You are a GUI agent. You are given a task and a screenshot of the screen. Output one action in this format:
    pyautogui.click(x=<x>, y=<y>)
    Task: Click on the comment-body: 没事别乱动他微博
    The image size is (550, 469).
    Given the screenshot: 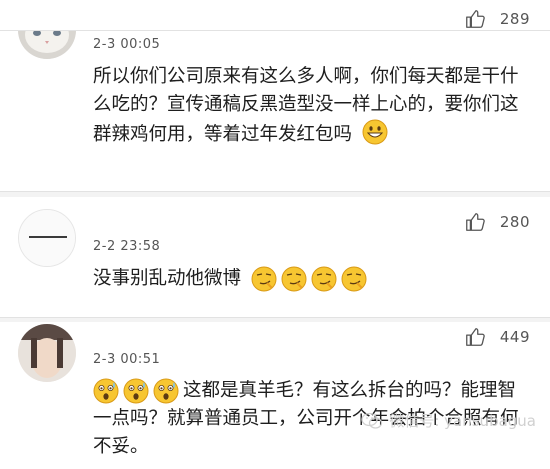 What is the action you would take?
    pyautogui.click(x=167, y=278)
    